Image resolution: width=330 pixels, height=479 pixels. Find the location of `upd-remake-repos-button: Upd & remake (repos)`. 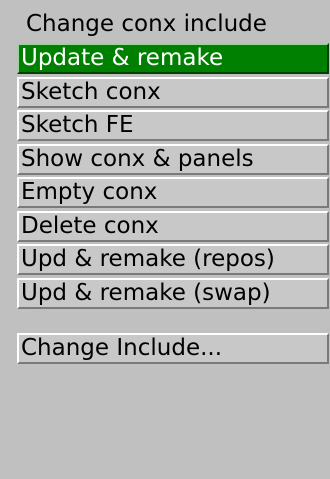

upd-remake-repos-button: Upd & remake (repos) is located at coordinates (173, 259).